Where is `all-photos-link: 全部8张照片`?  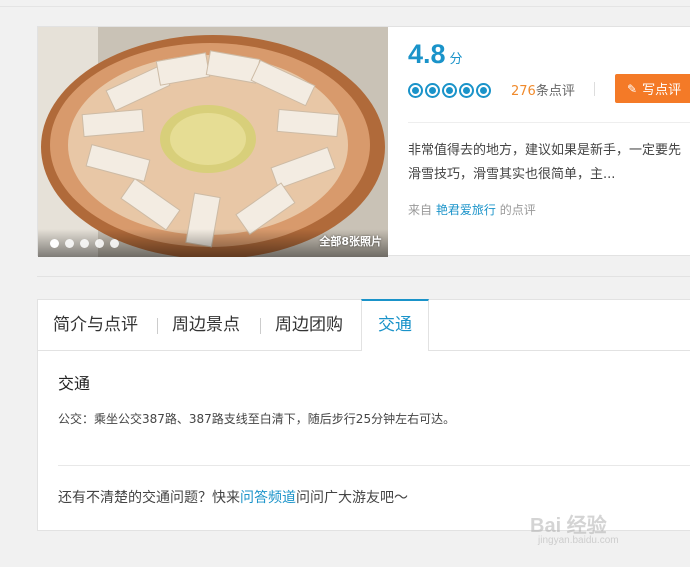 all-photos-link: 全部8张照片 is located at coordinates (350, 241).